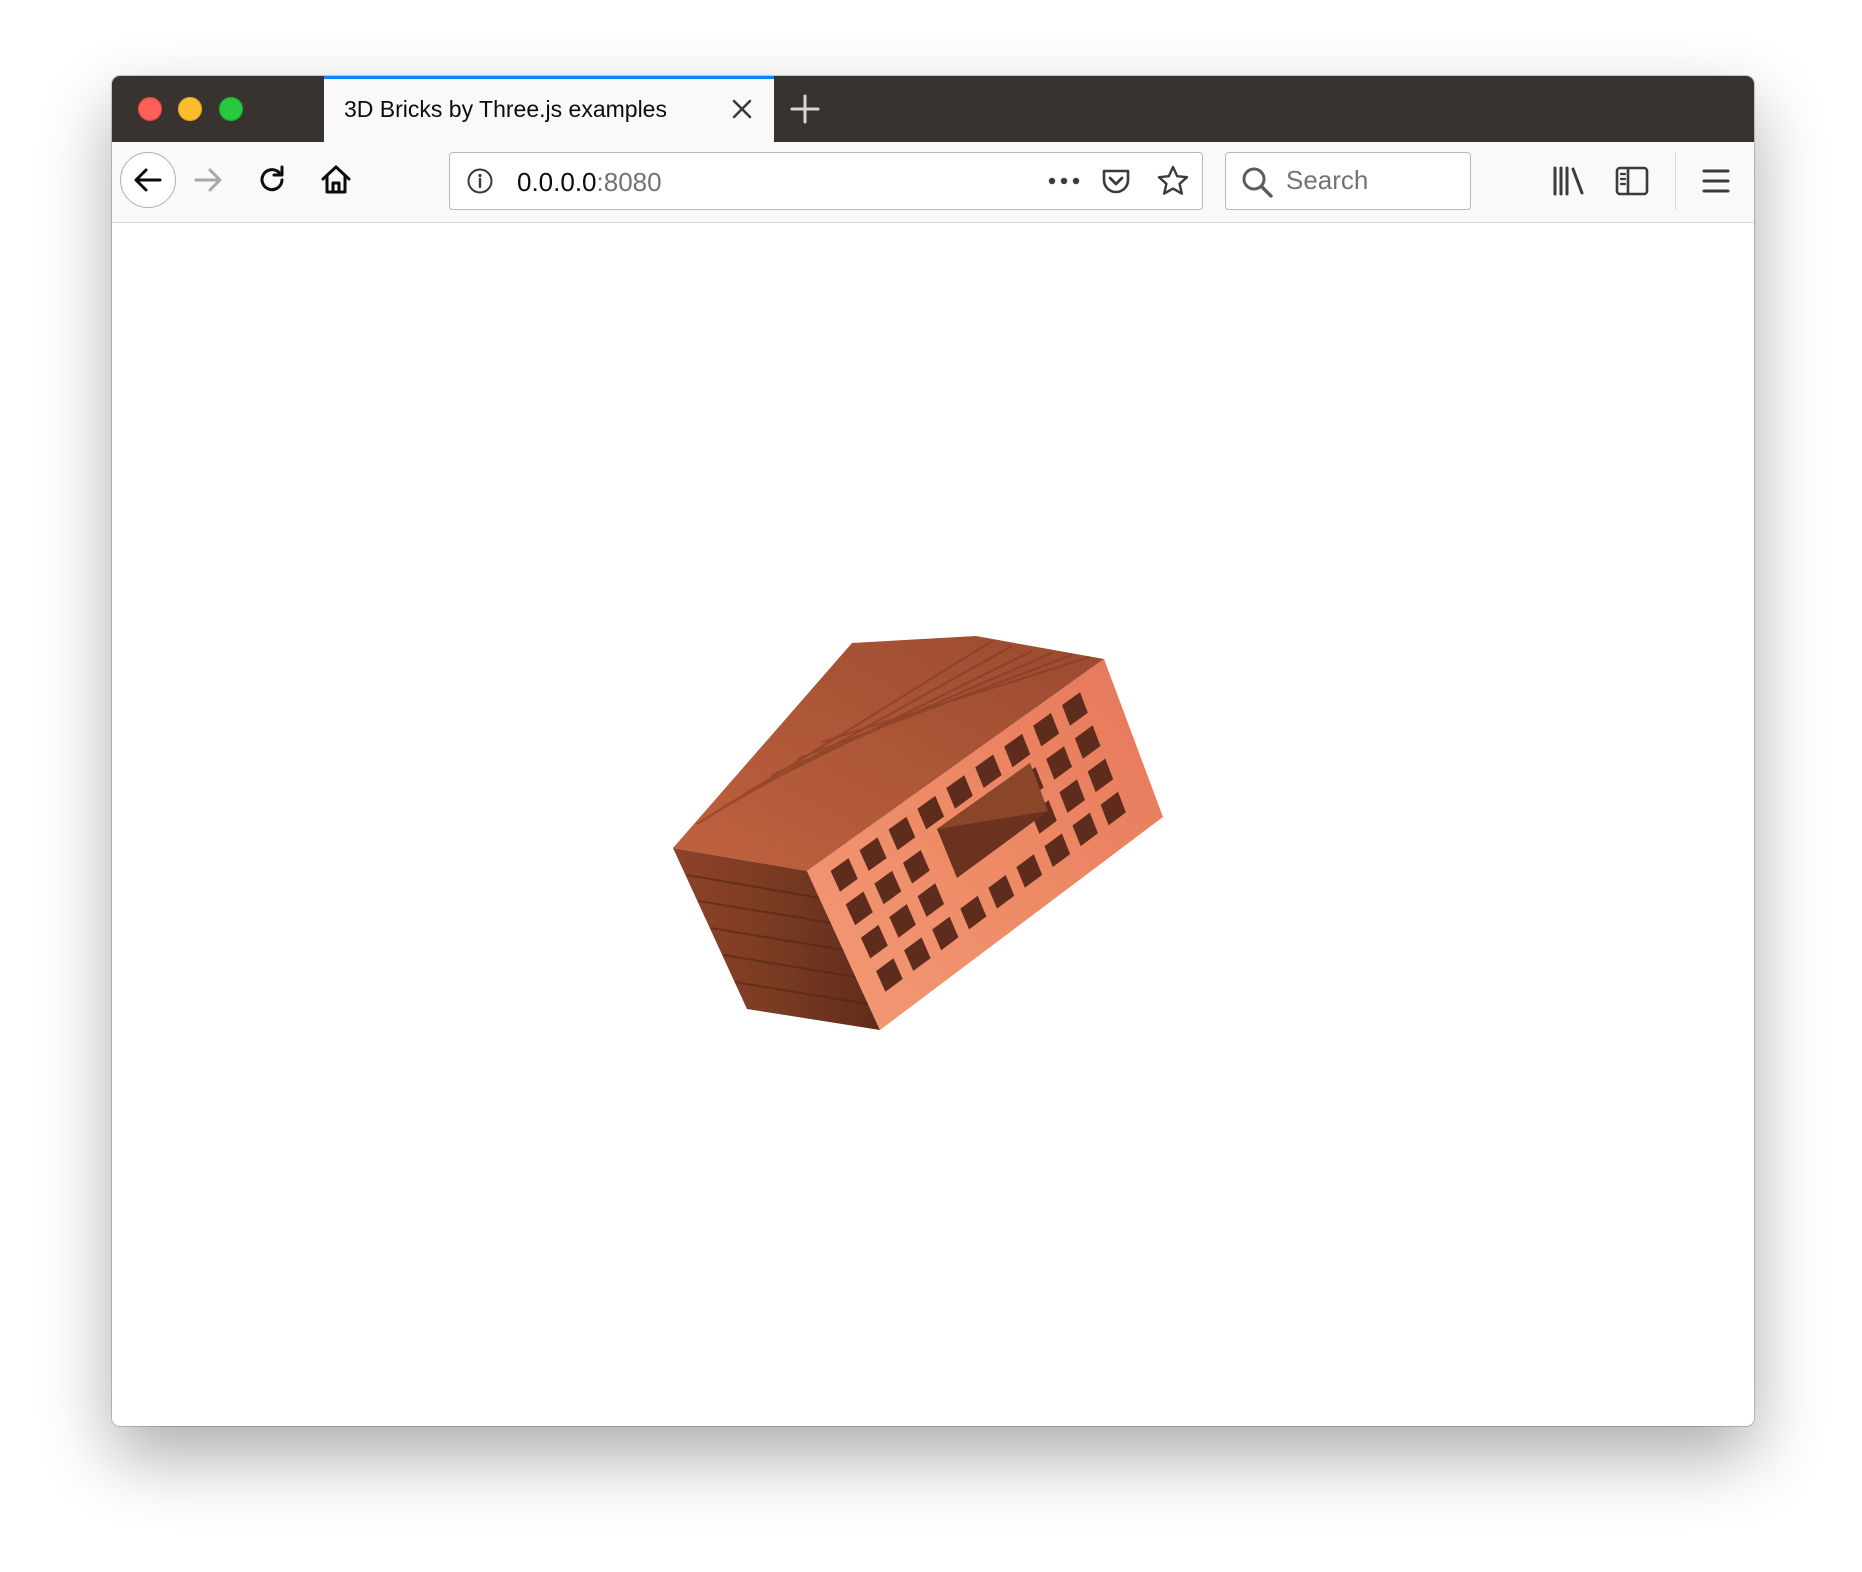 The width and height of the screenshot is (1862, 1572). I want to click on hamburger-menu-icon, so click(1716, 181).